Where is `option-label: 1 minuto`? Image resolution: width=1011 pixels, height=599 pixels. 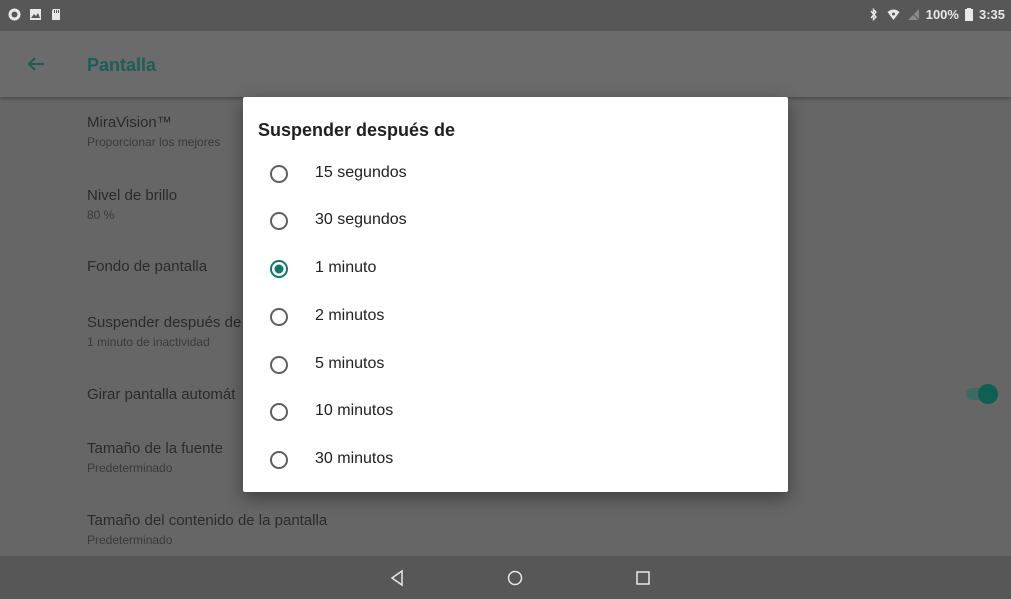 option-label: 1 minuto is located at coordinates (346, 267).